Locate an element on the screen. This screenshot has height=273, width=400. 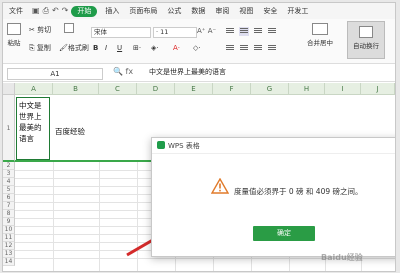
column-header-f: F is located at coordinates (232, 89).